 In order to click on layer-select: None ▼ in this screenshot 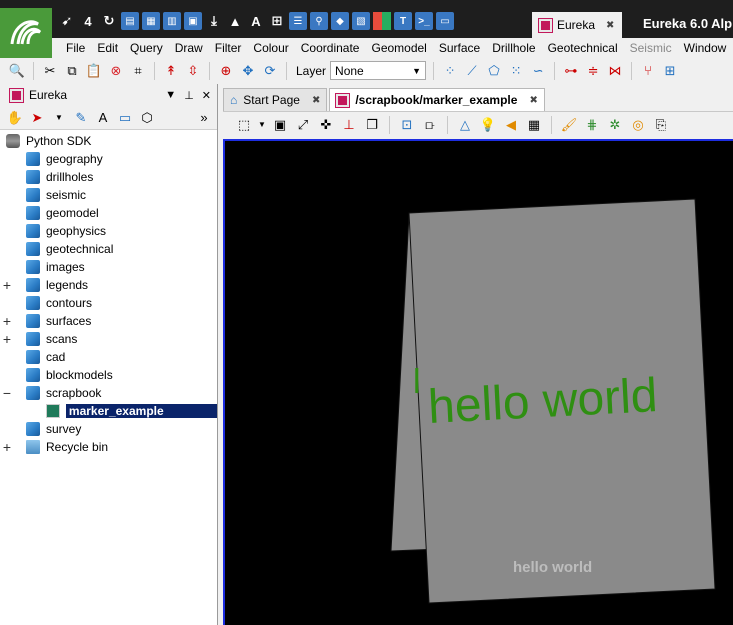, I will do `click(378, 70)`.